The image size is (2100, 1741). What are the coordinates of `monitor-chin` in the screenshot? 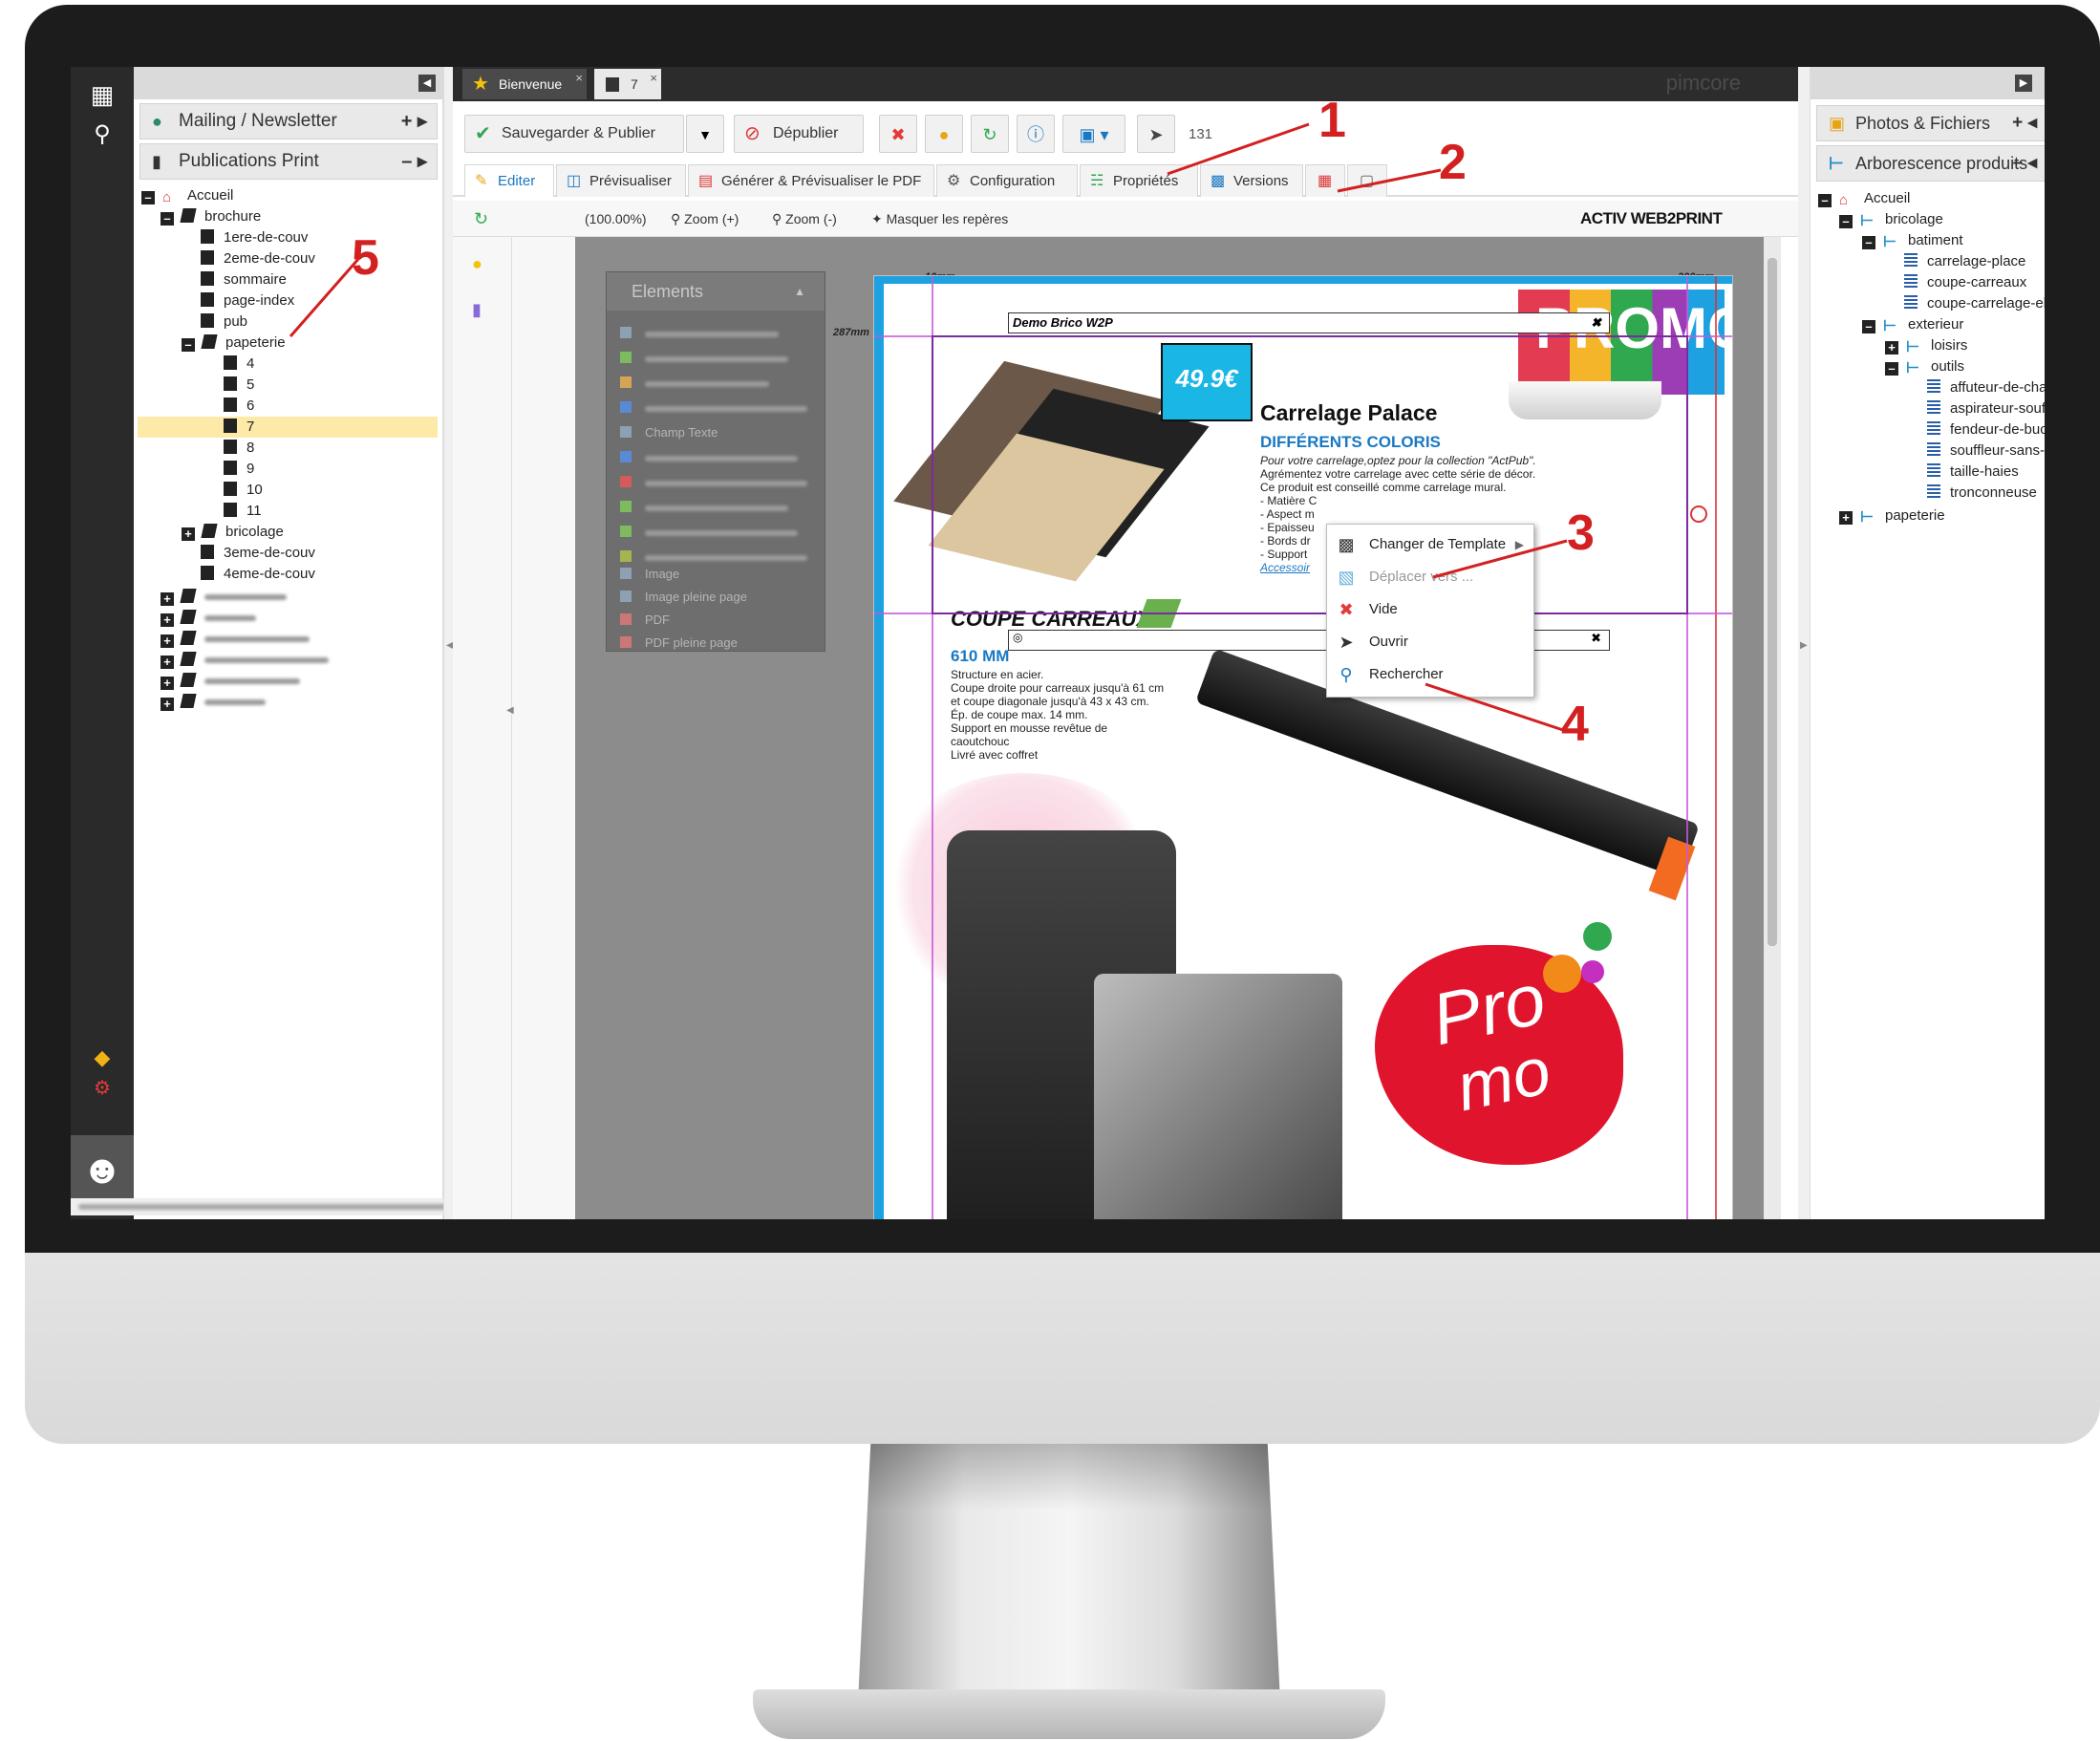 It's located at (1062, 1348).